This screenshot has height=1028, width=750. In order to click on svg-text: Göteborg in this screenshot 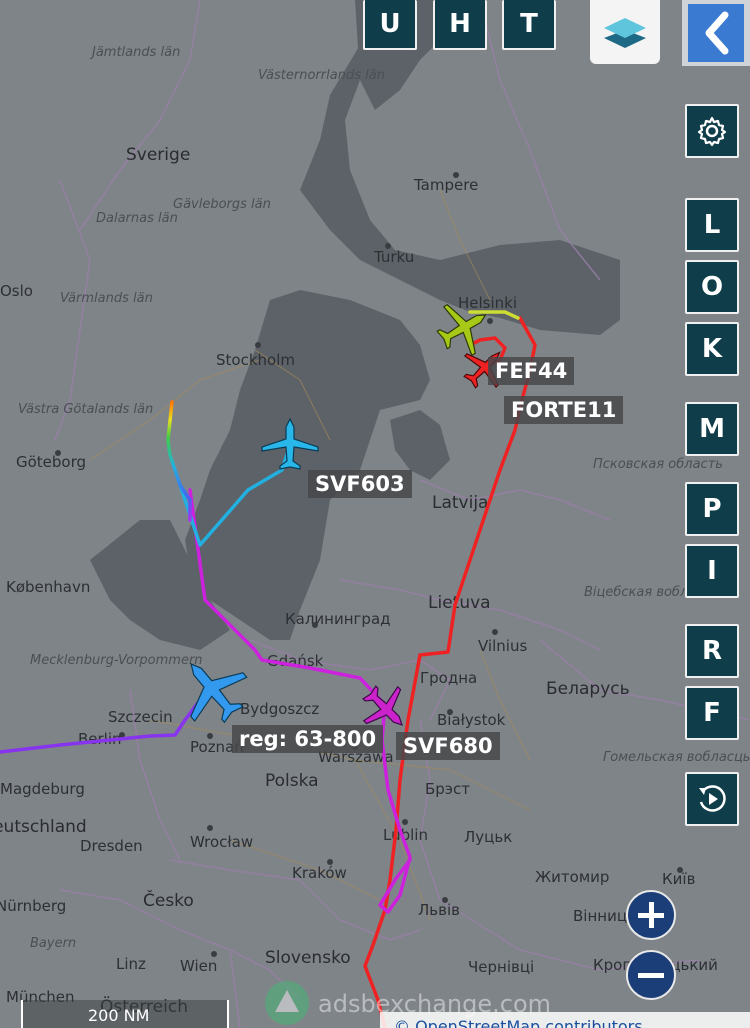, I will do `click(51, 462)`.